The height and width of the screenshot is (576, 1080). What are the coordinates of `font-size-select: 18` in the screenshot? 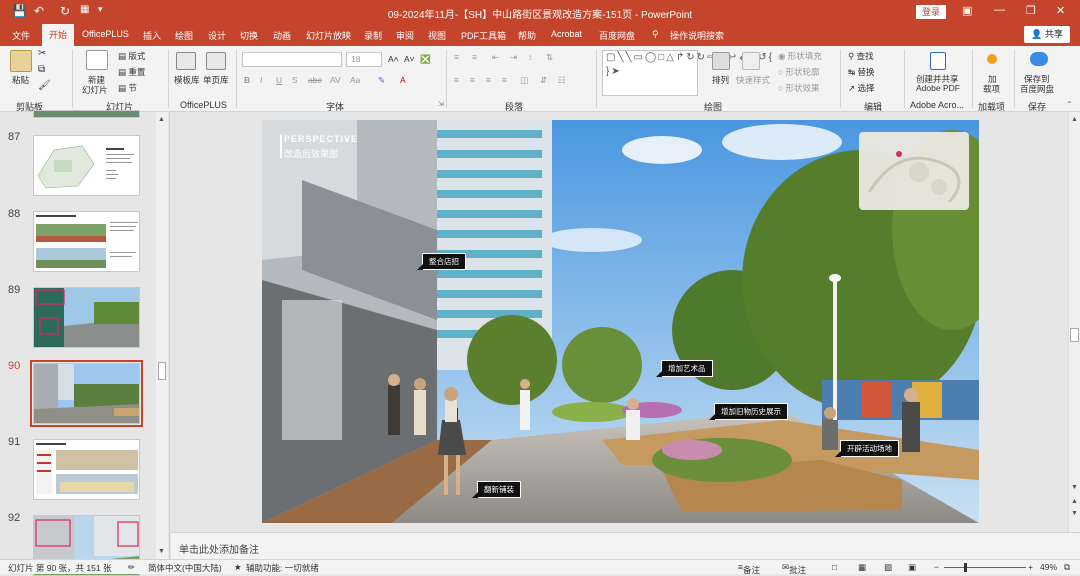 It's located at (364, 59).